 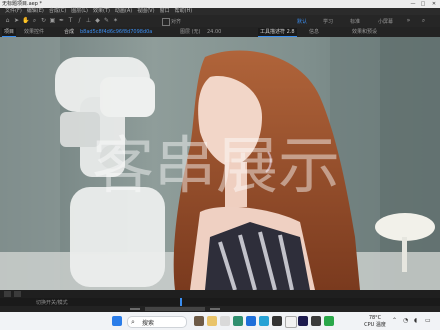 I want to click on hand-tool-icon: ✋, so click(x=25, y=20).